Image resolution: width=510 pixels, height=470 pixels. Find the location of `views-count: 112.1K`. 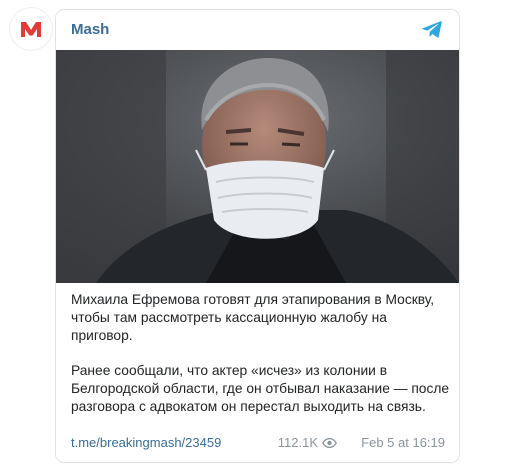

views-count: 112.1K is located at coordinates (297, 442).